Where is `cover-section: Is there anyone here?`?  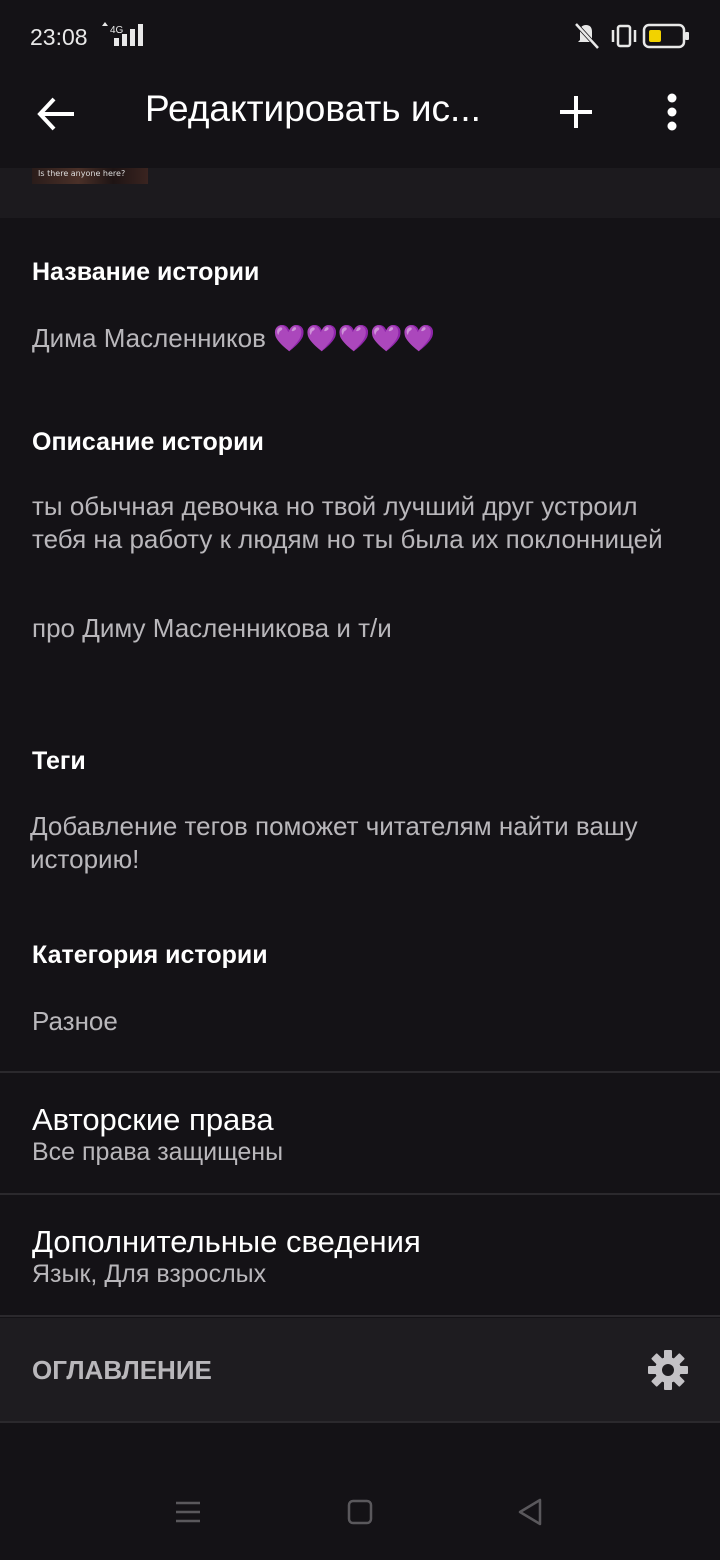
cover-section: Is there anyone here? is located at coordinates (360, 193).